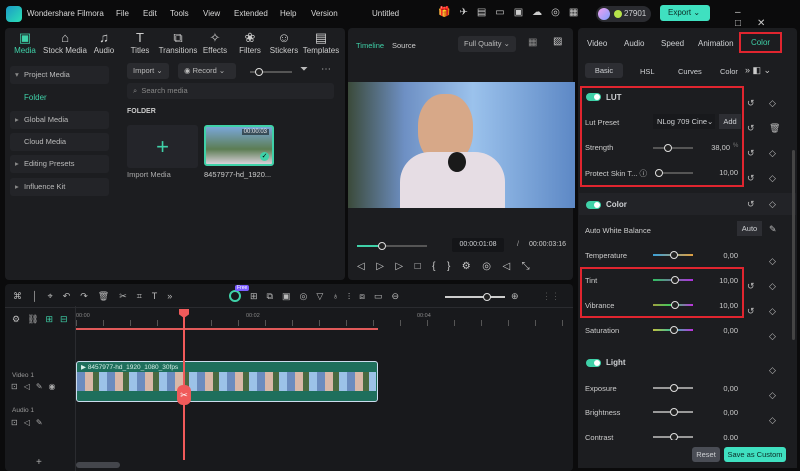 This screenshot has height=471, width=800. What do you see at coordinates (227, 381) in the screenshot?
I see `video-clip: ▶ 8457977-hd_1920_1080_30fps` at bounding box center [227, 381].